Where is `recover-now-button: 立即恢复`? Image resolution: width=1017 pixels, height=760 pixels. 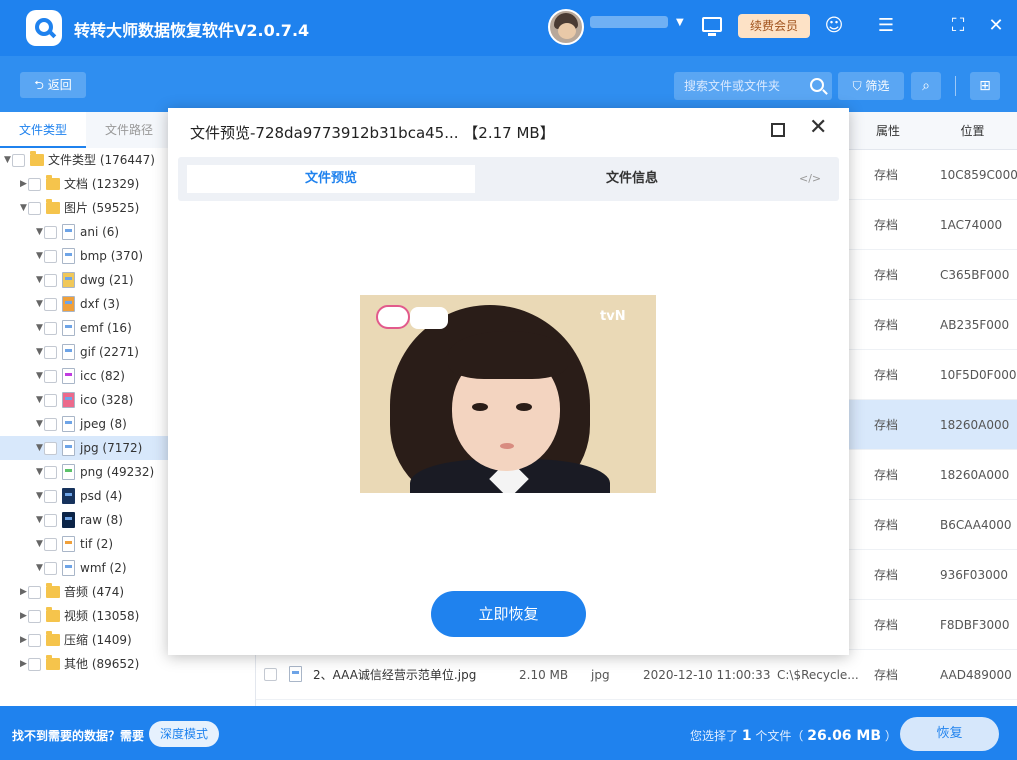 recover-now-button: 立即恢复 is located at coordinates (508, 614).